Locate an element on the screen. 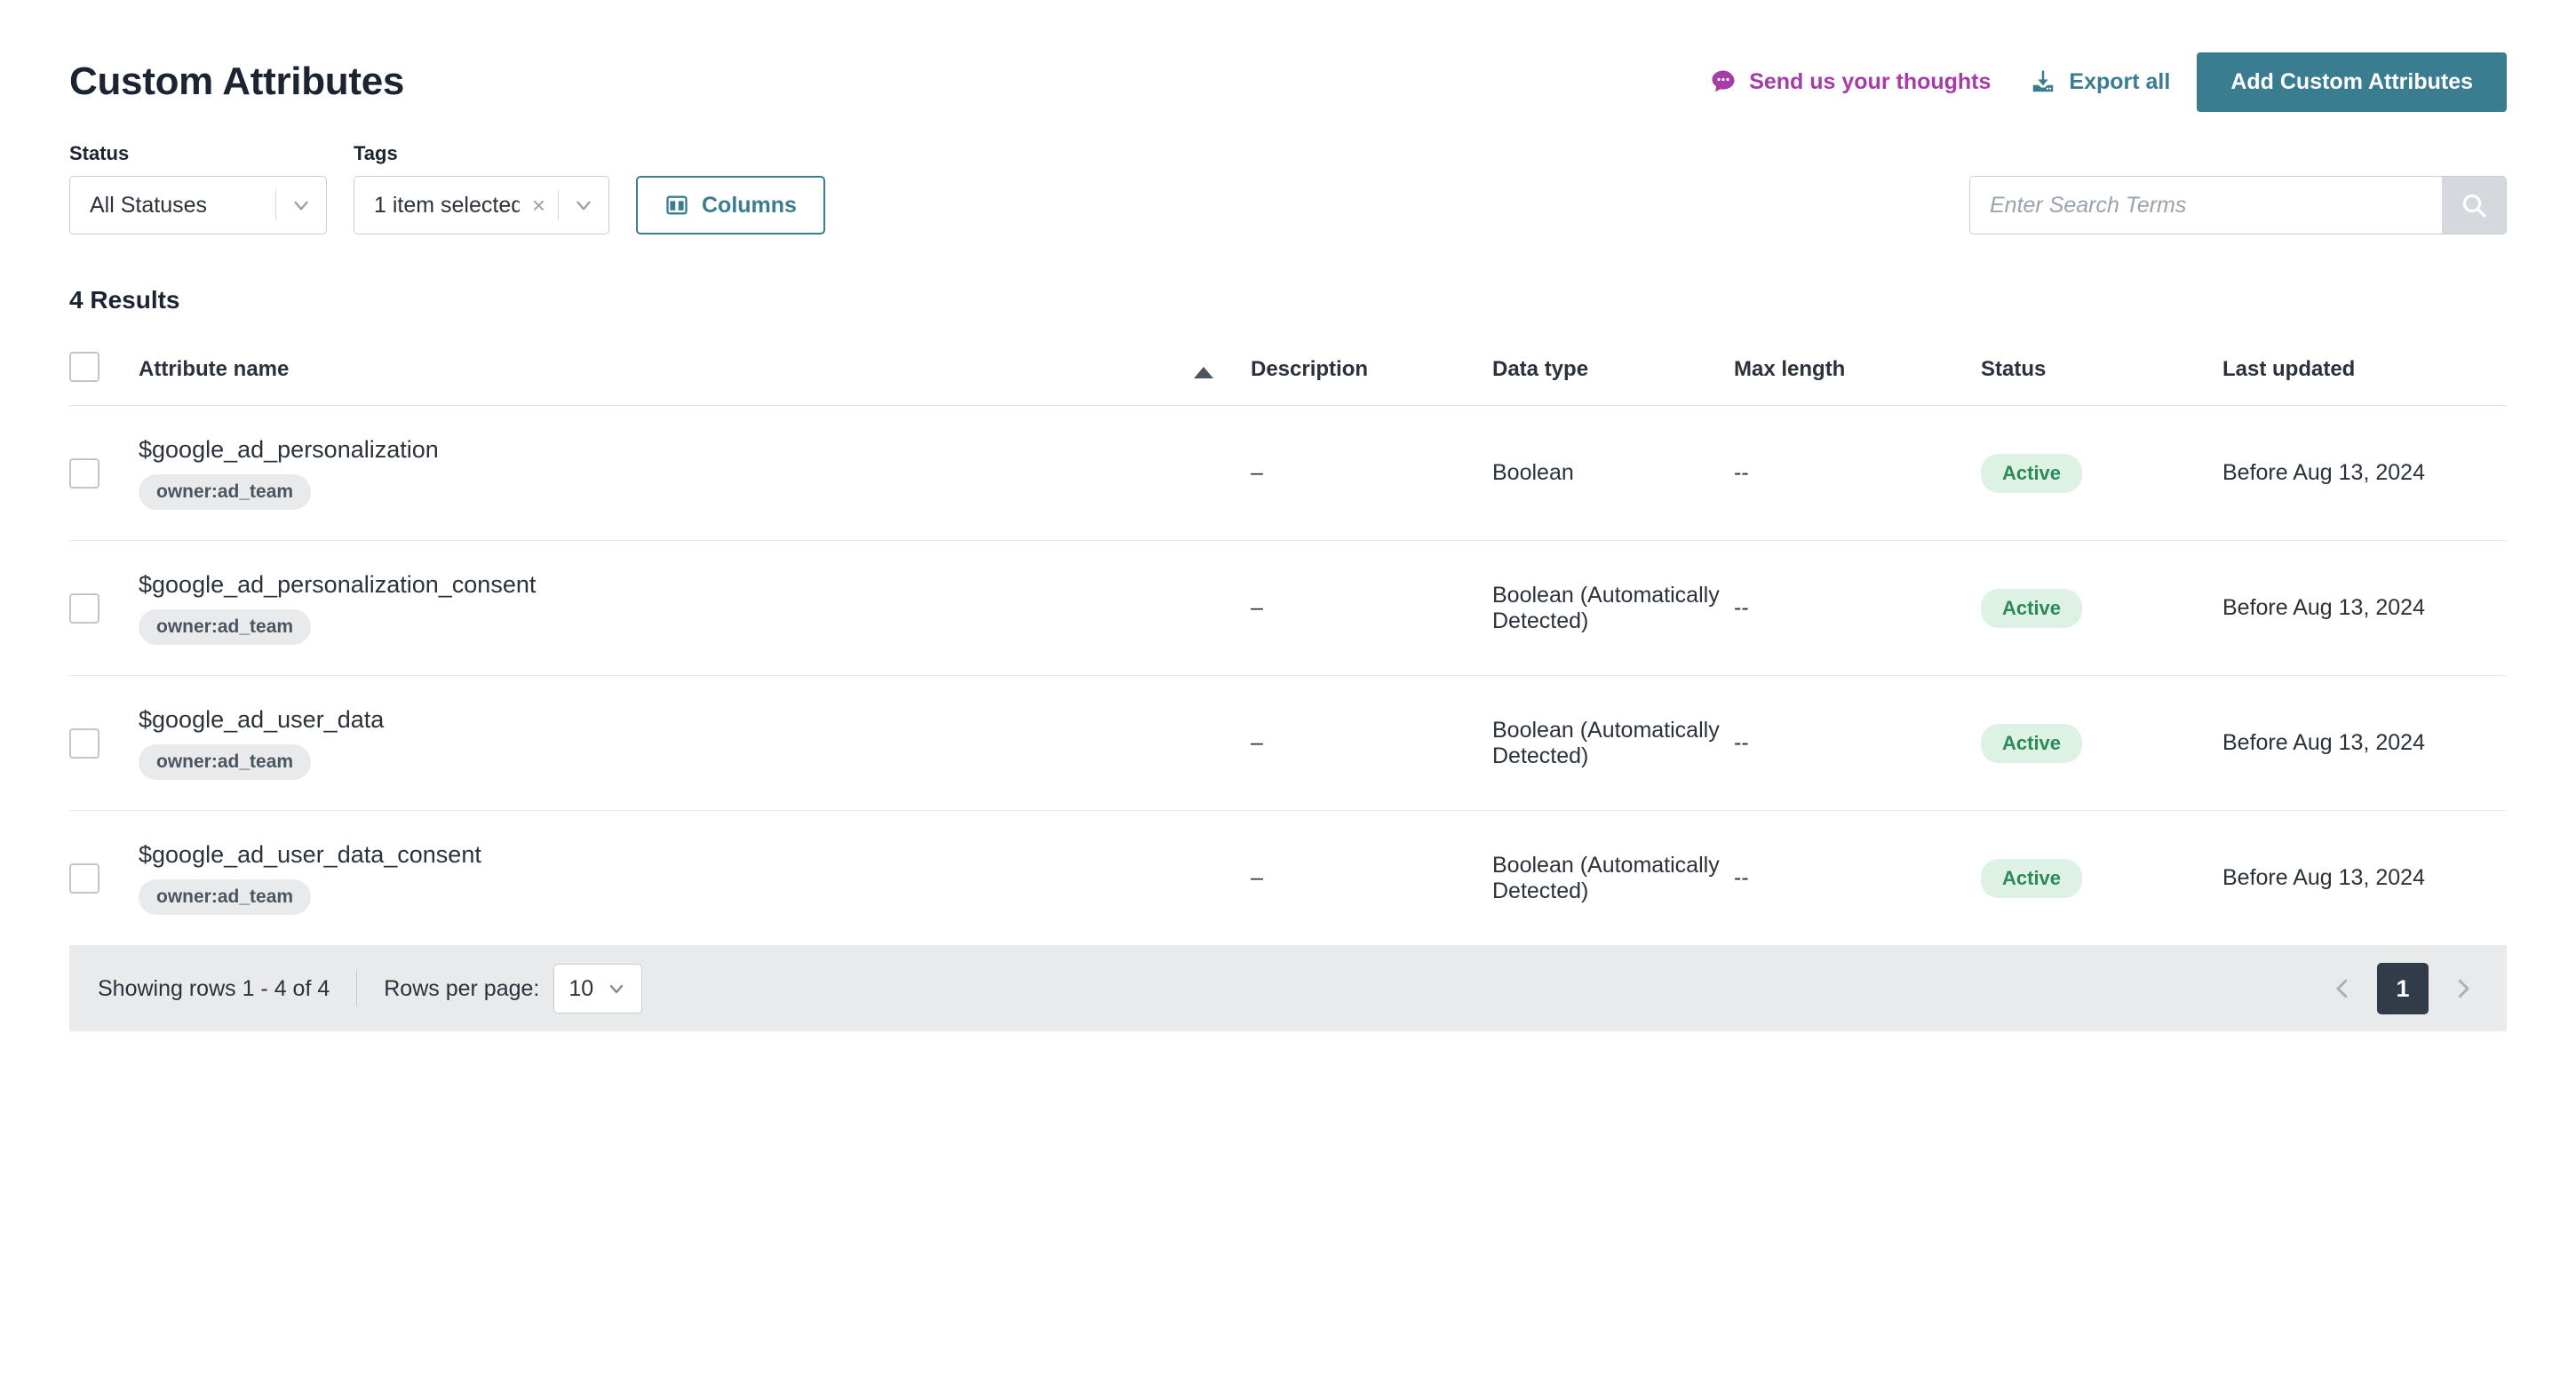  export-all-button: Export all is located at coordinates (2100, 81).